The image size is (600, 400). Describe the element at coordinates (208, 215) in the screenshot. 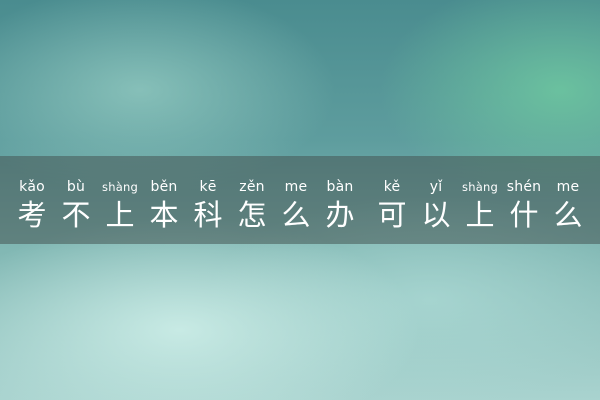

I see `hanzi: 科` at that location.